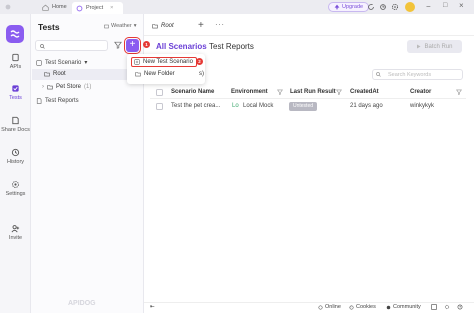 Image resolution: width=474 pixels, height=313 pixels. I want to click on environment-select: Weather ▾, so click(120, 26).